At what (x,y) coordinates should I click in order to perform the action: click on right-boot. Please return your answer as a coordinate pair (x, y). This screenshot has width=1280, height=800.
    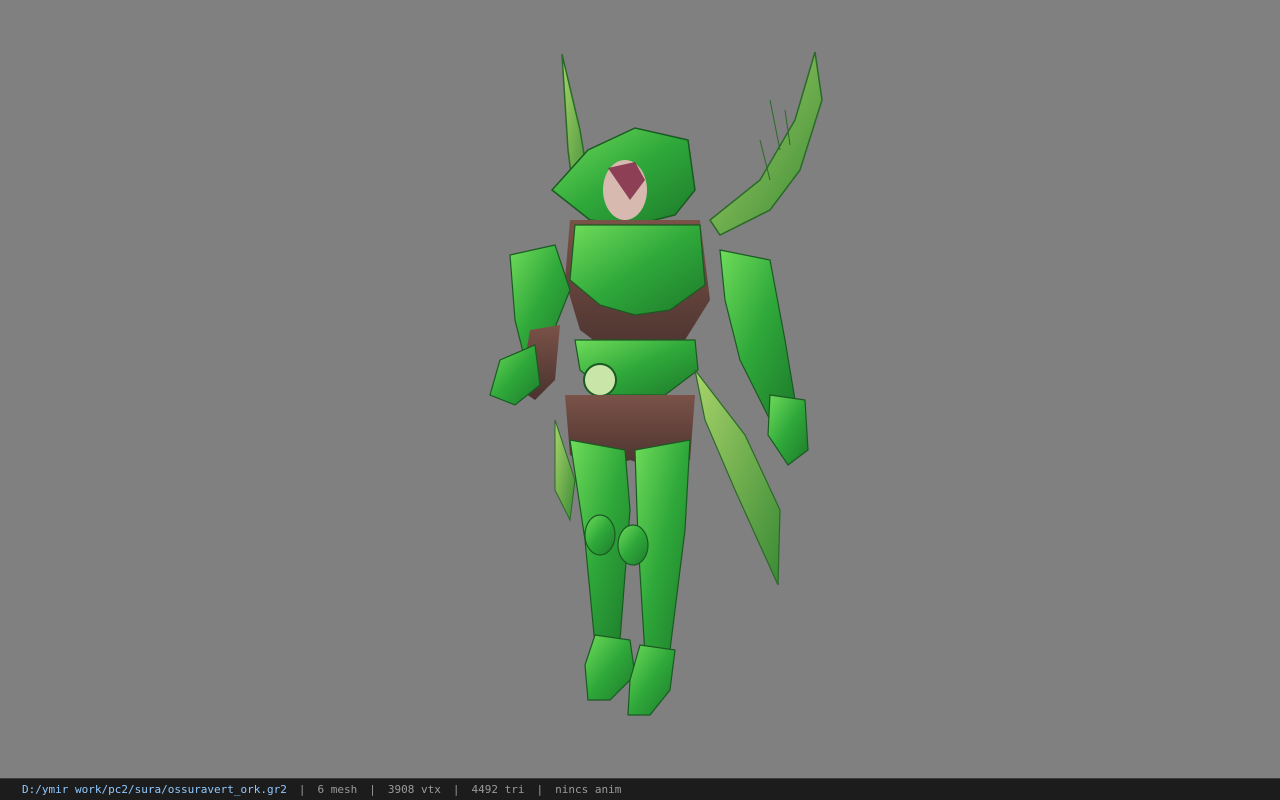
    Looking at the image, I should click on (651, 680).